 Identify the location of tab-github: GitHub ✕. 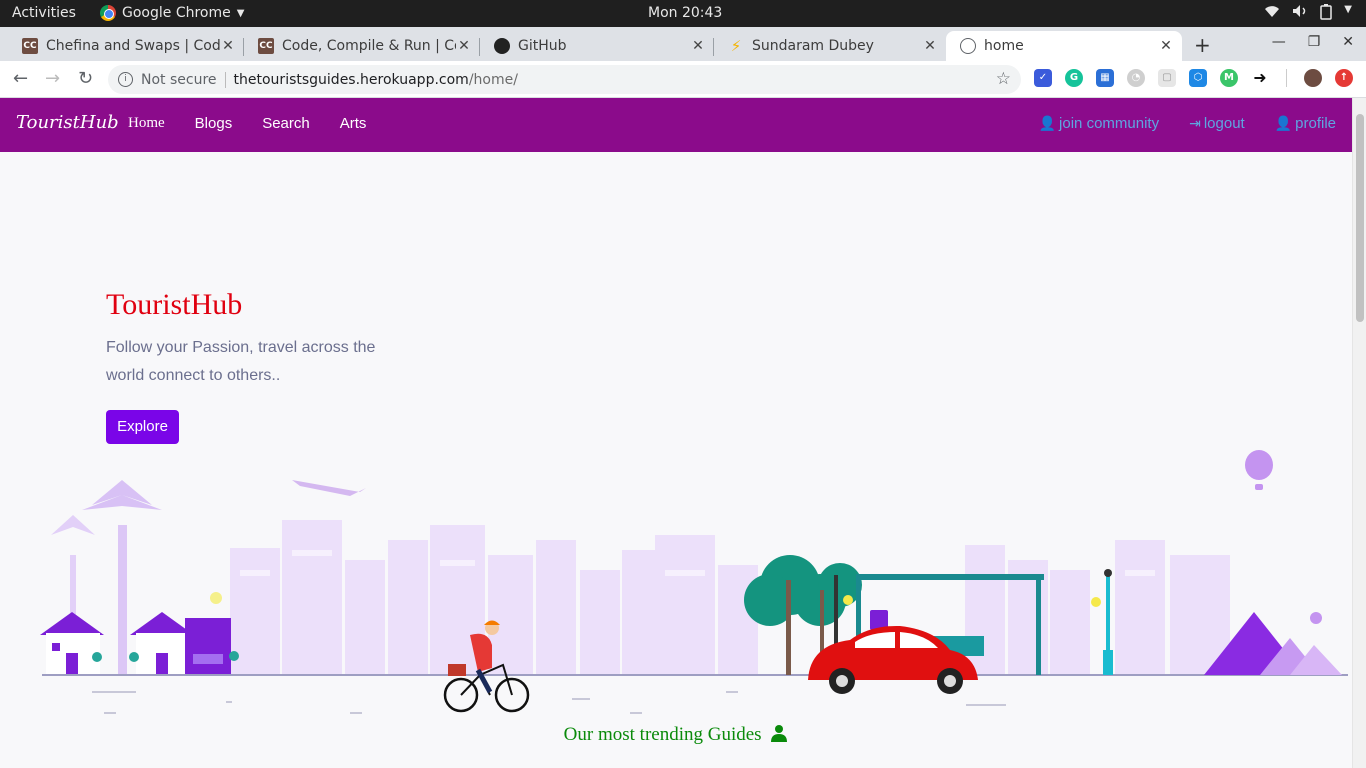
(597, 46).